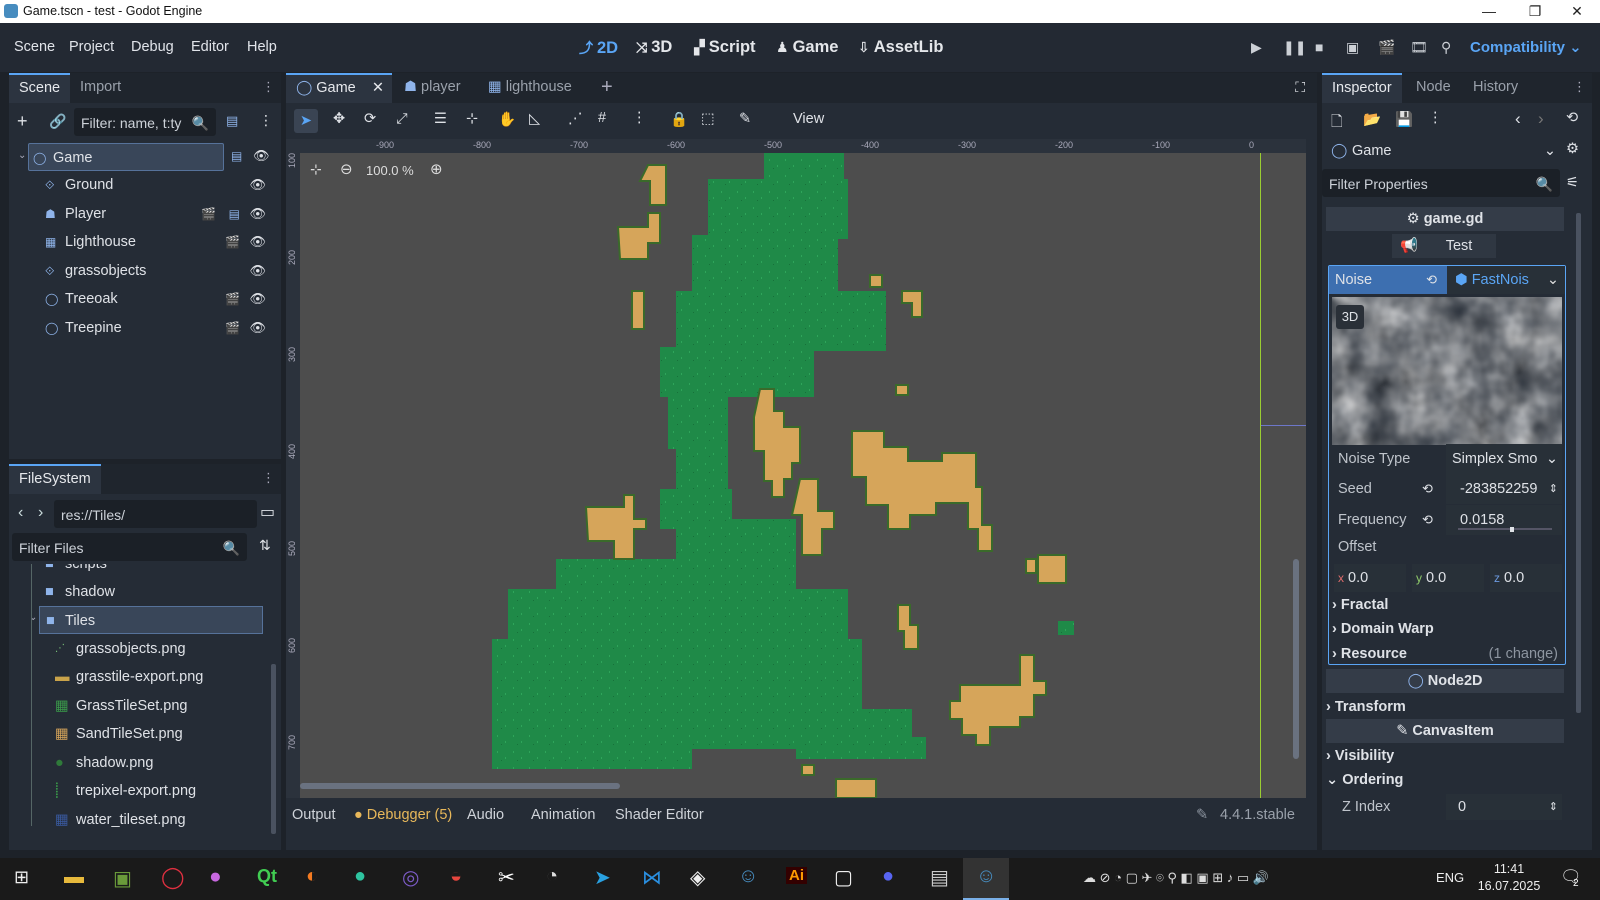 The image size is (1600, 900). What do you see at coordinates (273, 749) in the screenshot?
I see `filesystem-scrollbar` at bounding box center [273, 749].